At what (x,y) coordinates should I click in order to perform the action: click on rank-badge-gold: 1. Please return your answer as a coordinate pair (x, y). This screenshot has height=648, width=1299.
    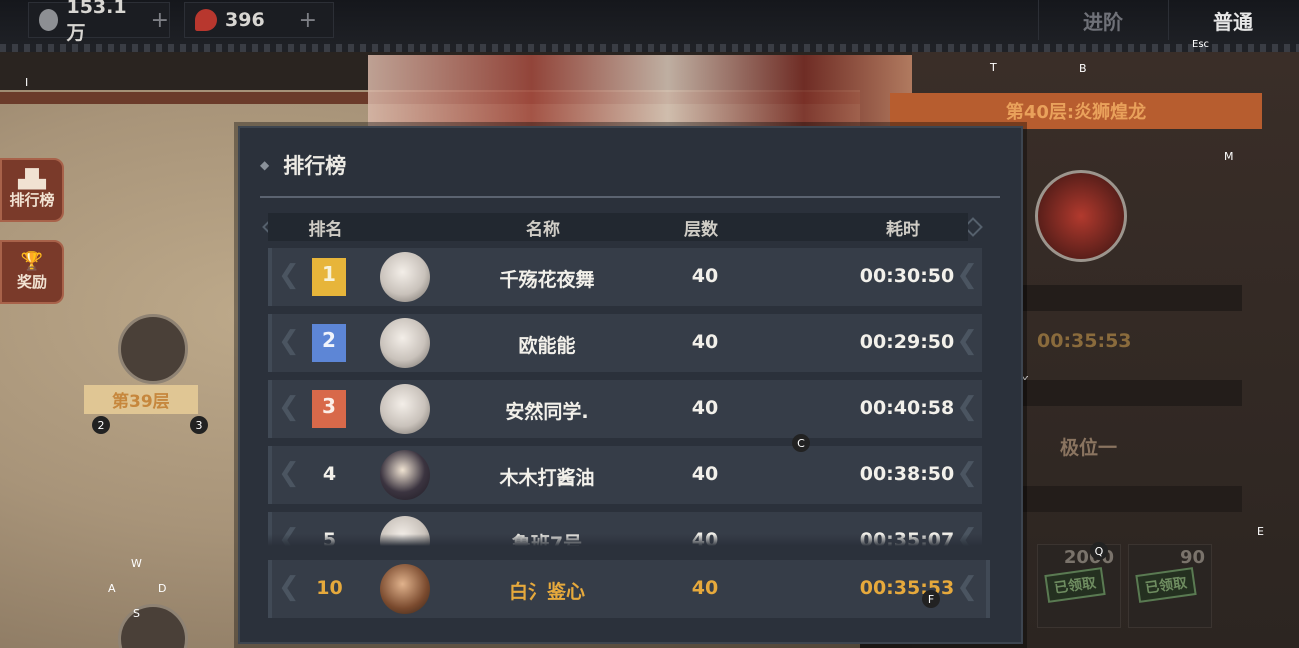
    Looking at the image, I should click on (329, 277).